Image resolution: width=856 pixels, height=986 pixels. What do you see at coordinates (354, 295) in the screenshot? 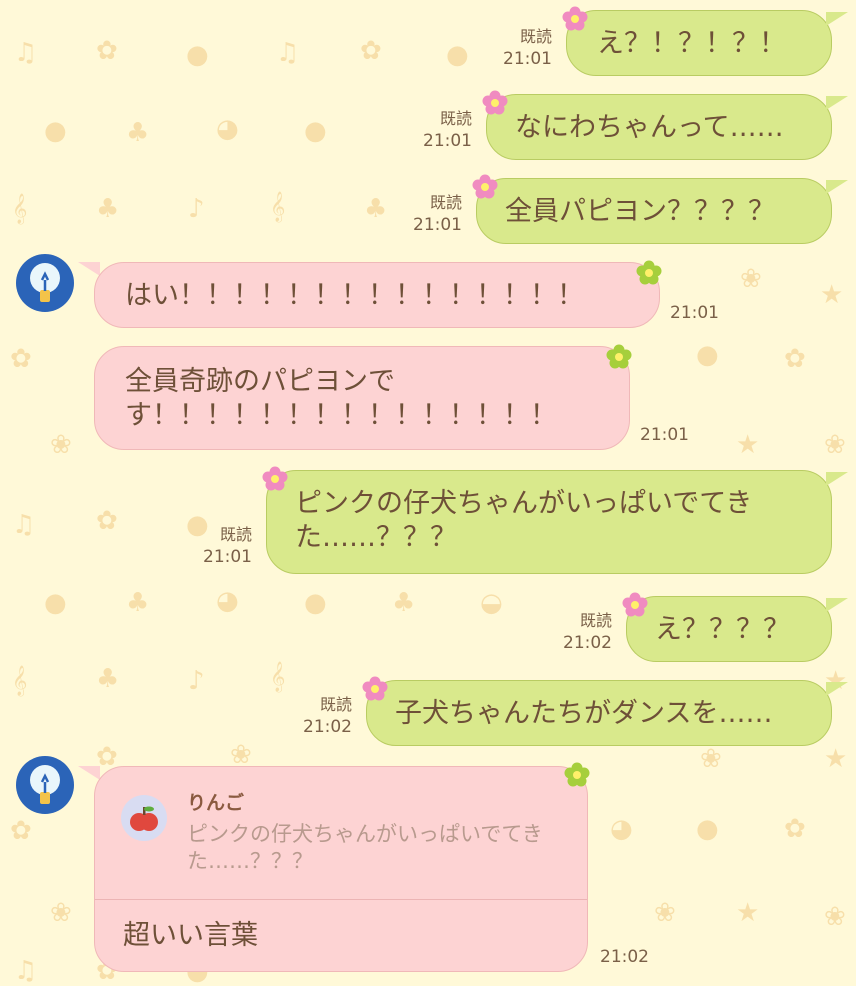
I see `message-text: はい！！！！！！！！！！！！！！！` at bounding box center [354, 295].